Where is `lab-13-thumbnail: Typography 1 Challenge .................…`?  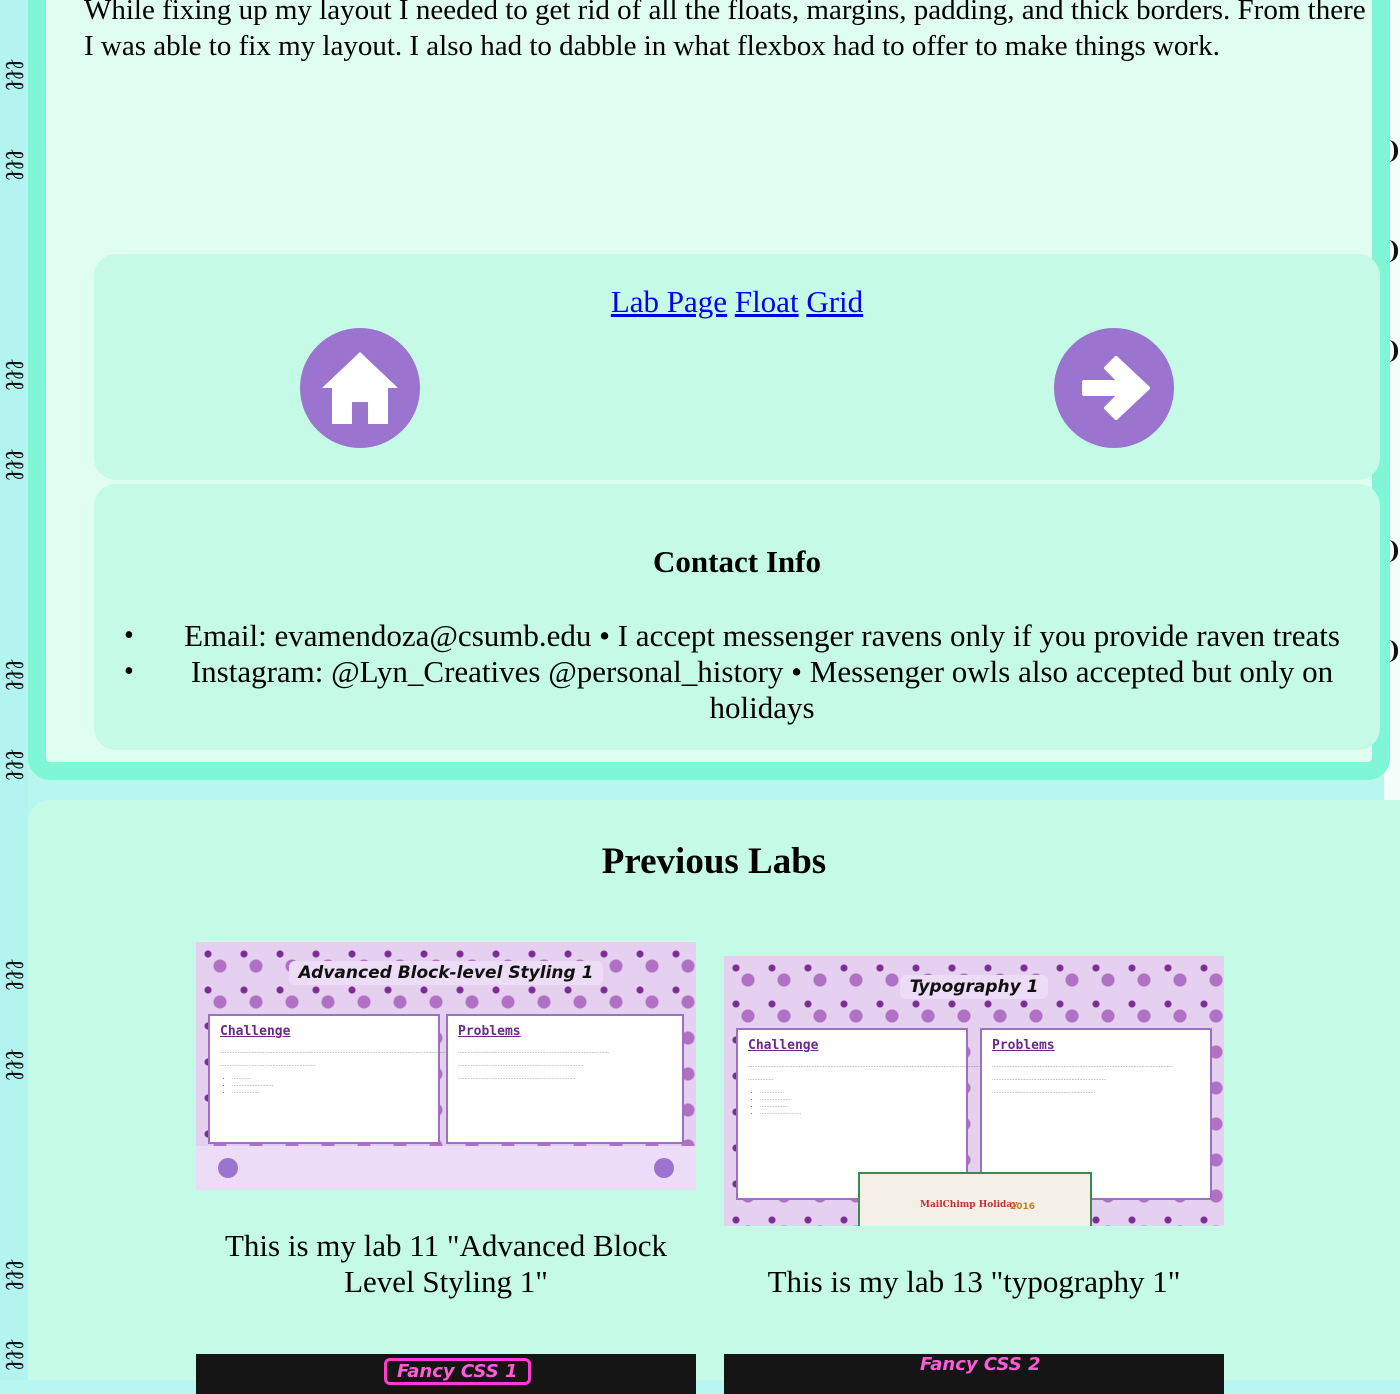 lab-13-thumbnail: Typography 1 Challenge .................… is located at coordinates (974, 1091).